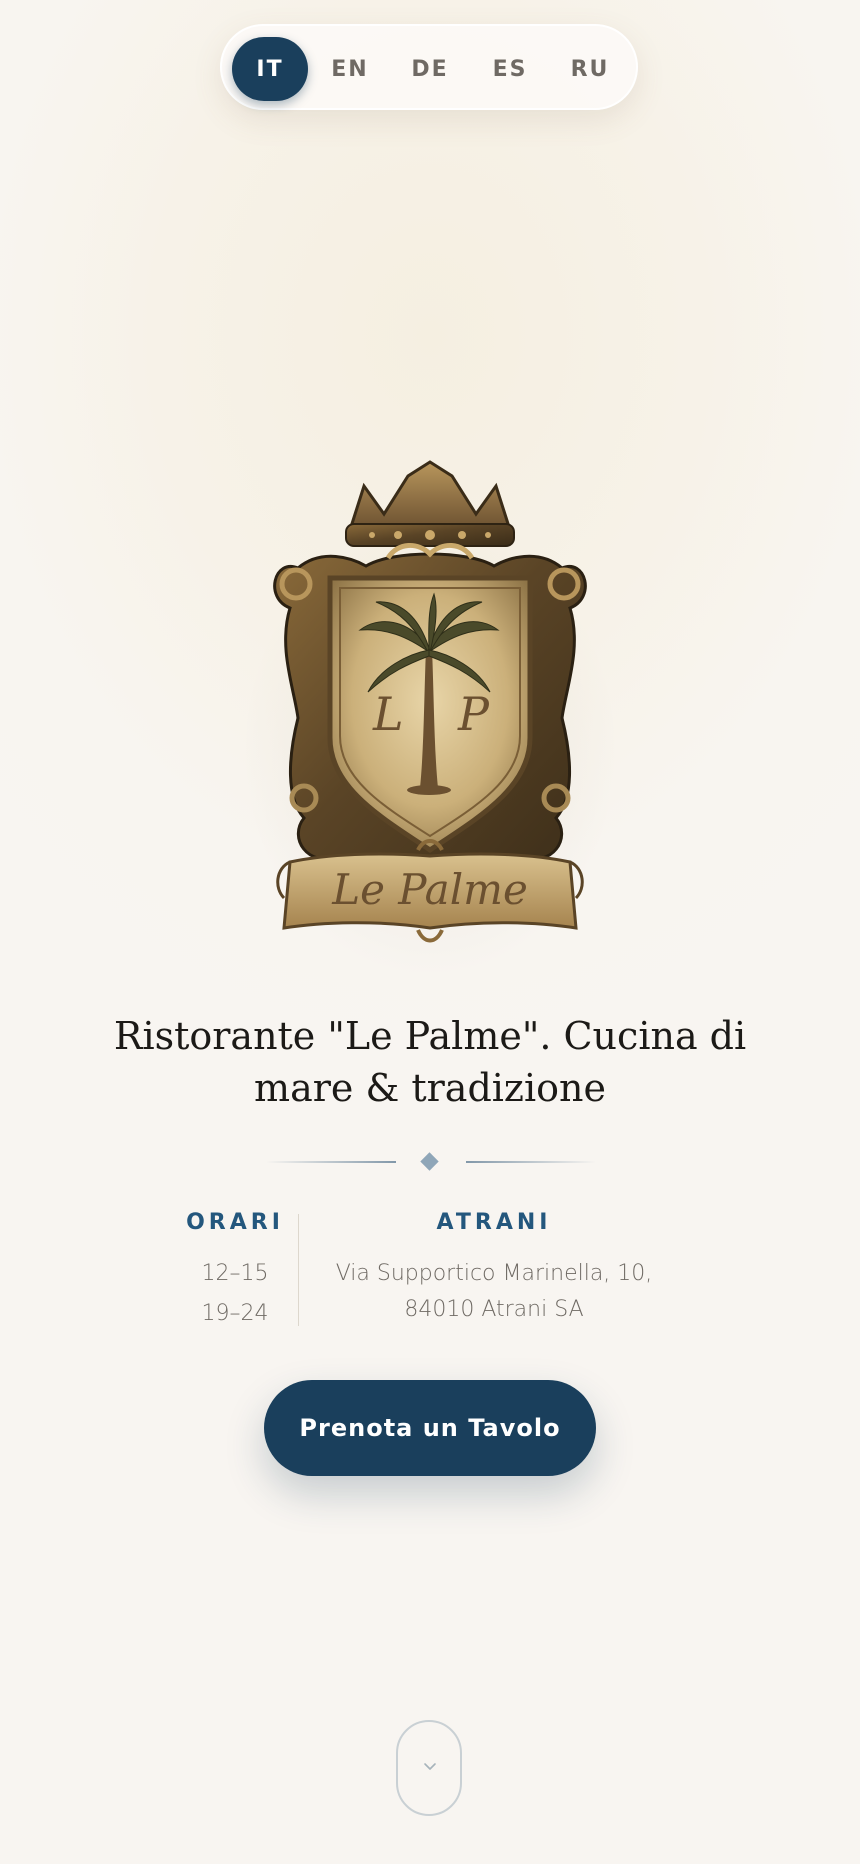  I want to click on location-label: ATRANI, so click(494, 1222).